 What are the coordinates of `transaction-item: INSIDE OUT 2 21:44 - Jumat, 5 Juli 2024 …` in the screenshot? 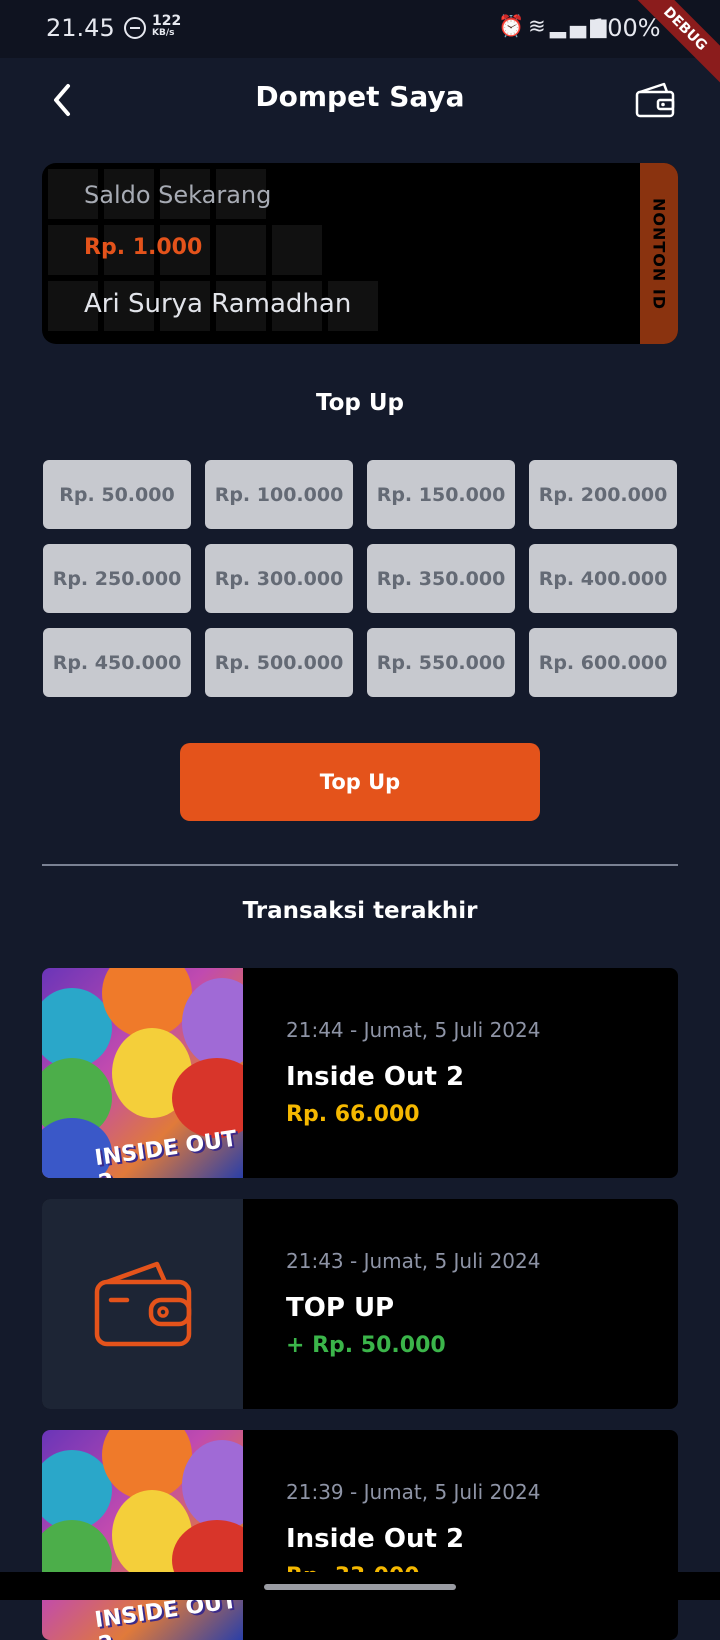 It's located at (360, 1073).